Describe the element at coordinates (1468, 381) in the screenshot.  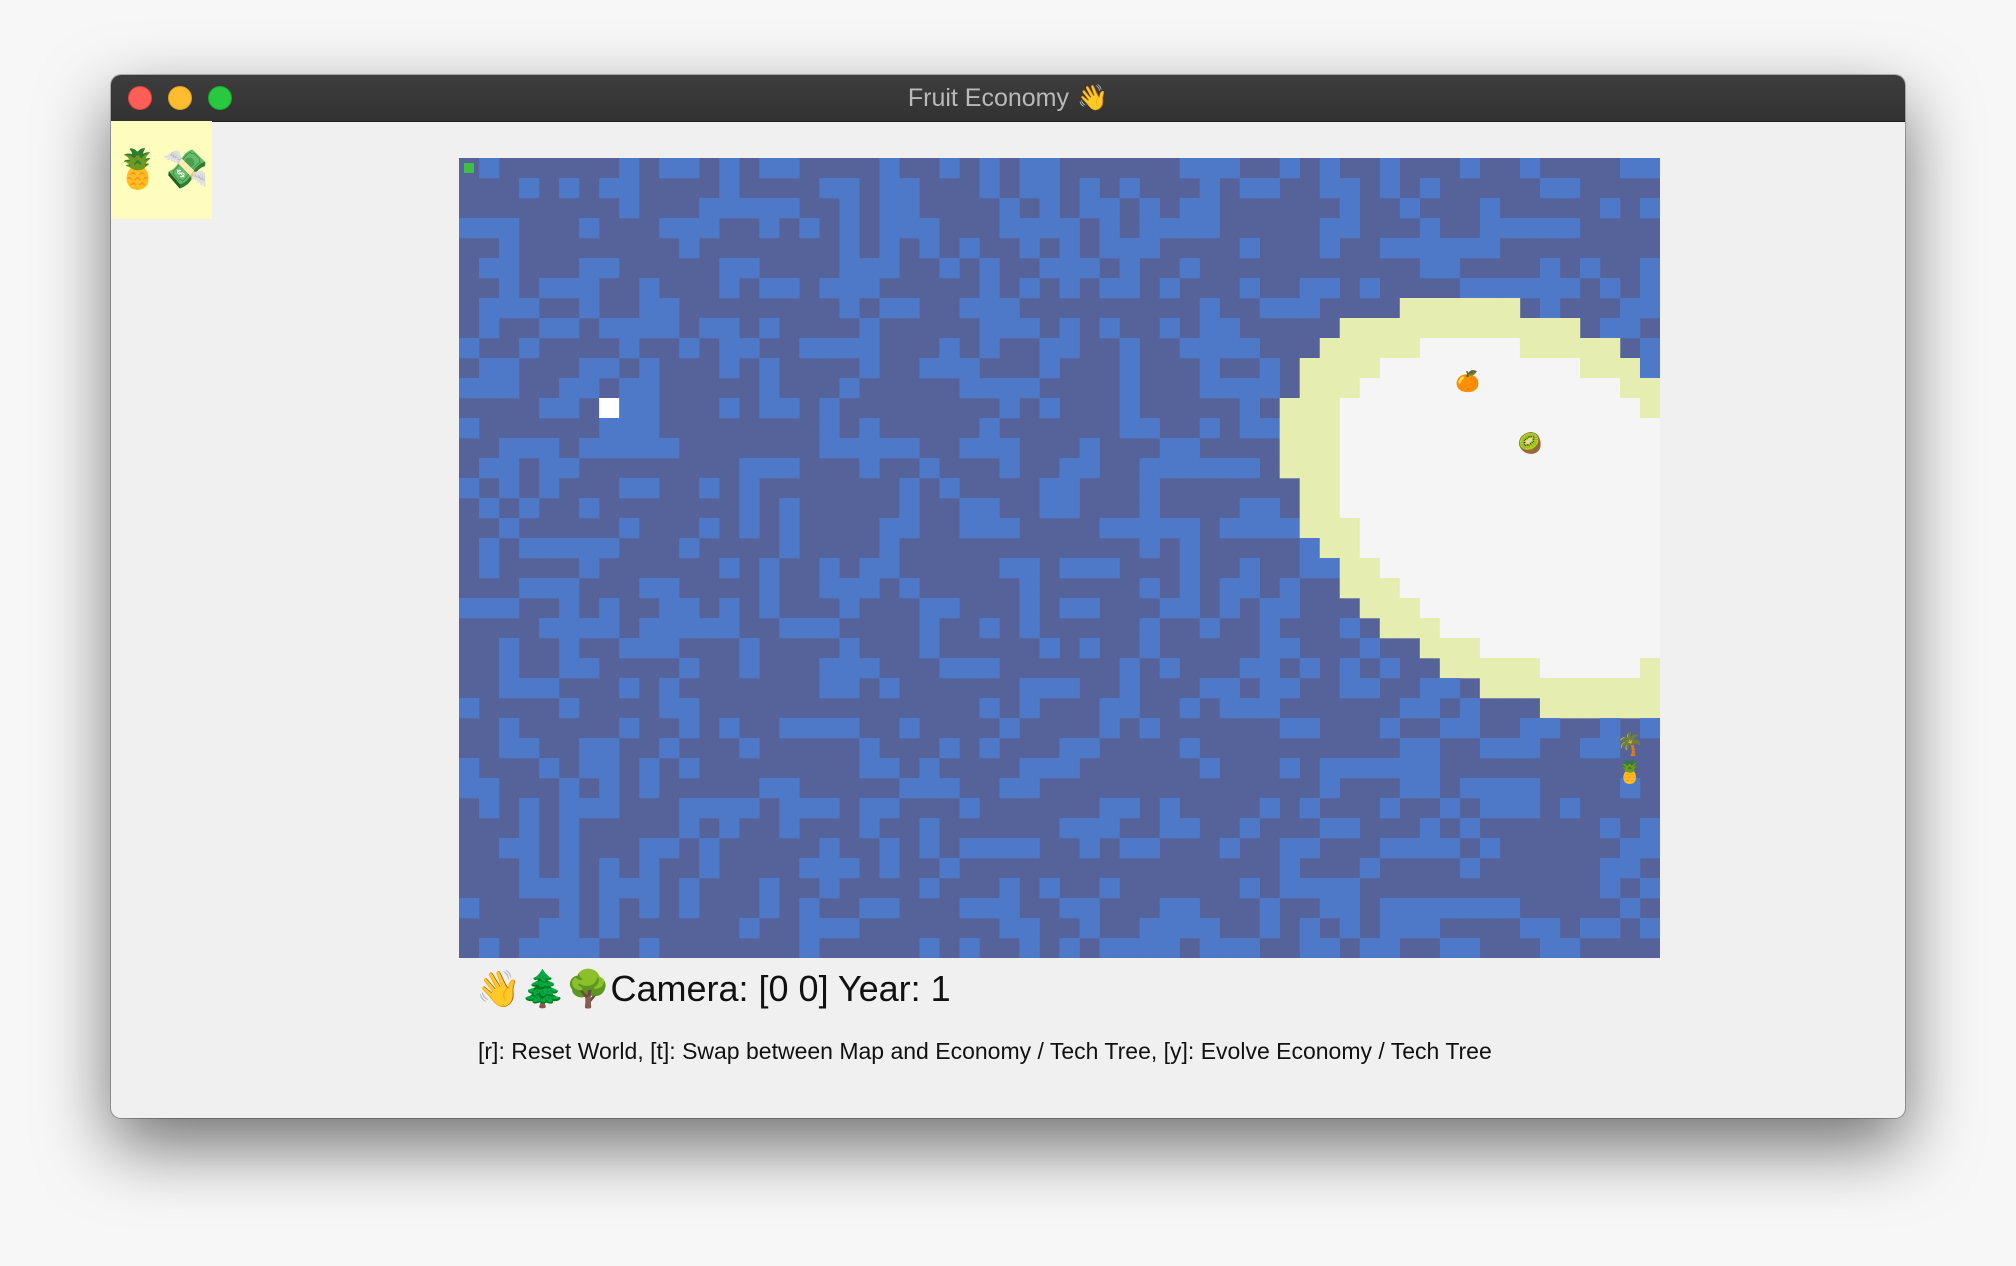
I see `orange-icon: 🍊` at that location.